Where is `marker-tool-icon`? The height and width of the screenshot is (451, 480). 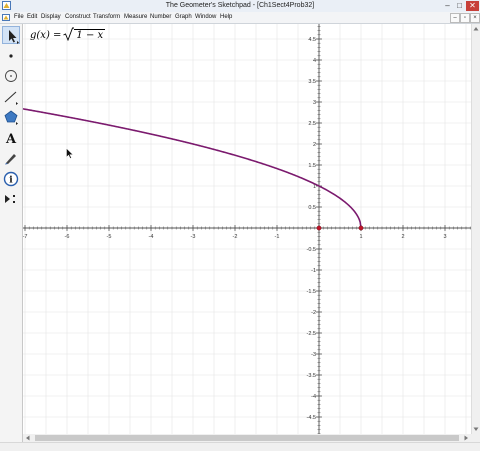
marker-tool-icon is located at coordinates (10, 159).